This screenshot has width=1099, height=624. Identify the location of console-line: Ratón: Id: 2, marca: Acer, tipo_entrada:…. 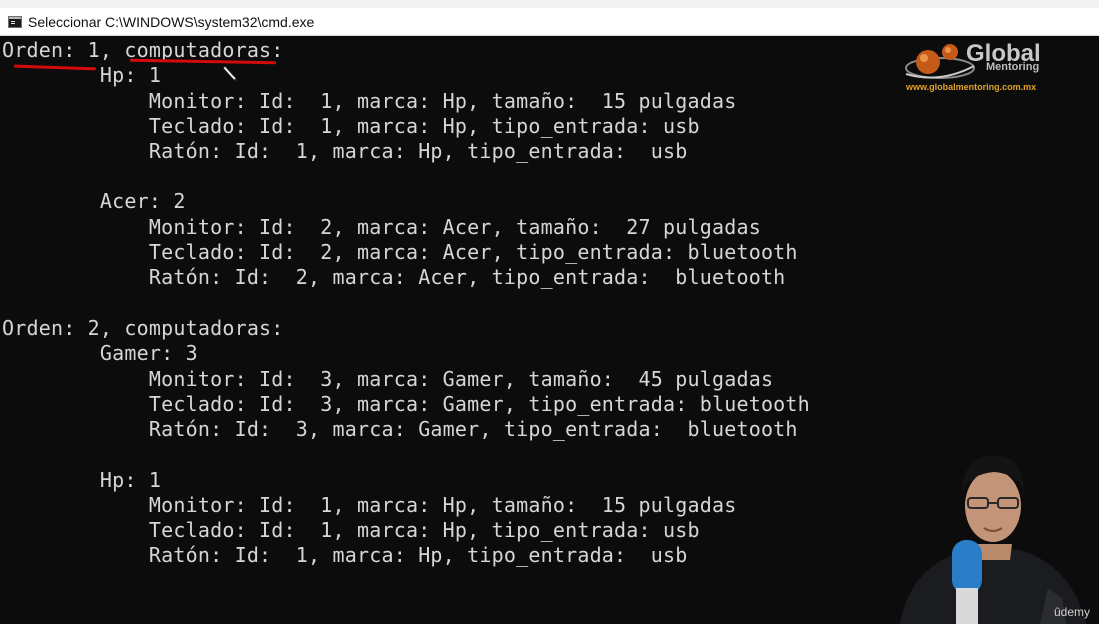
(394, 277).